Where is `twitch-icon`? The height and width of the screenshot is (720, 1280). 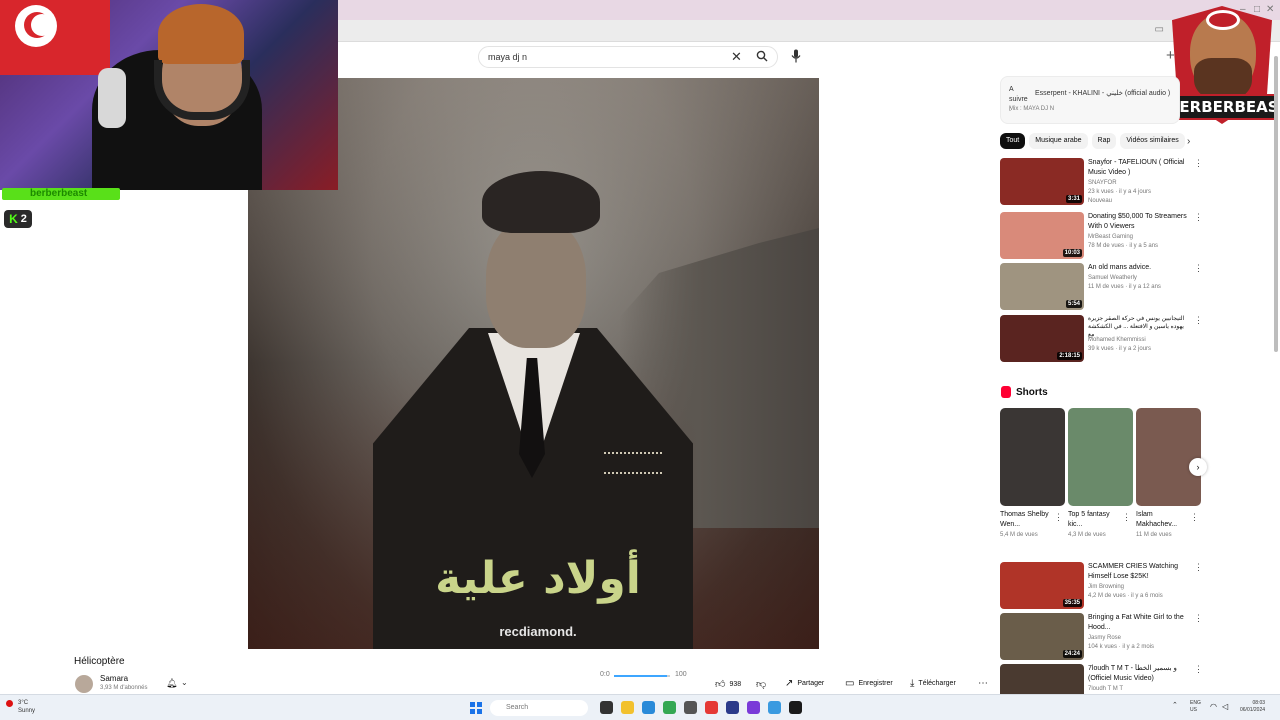 twitch-icon is located at coordinates (753, 707).